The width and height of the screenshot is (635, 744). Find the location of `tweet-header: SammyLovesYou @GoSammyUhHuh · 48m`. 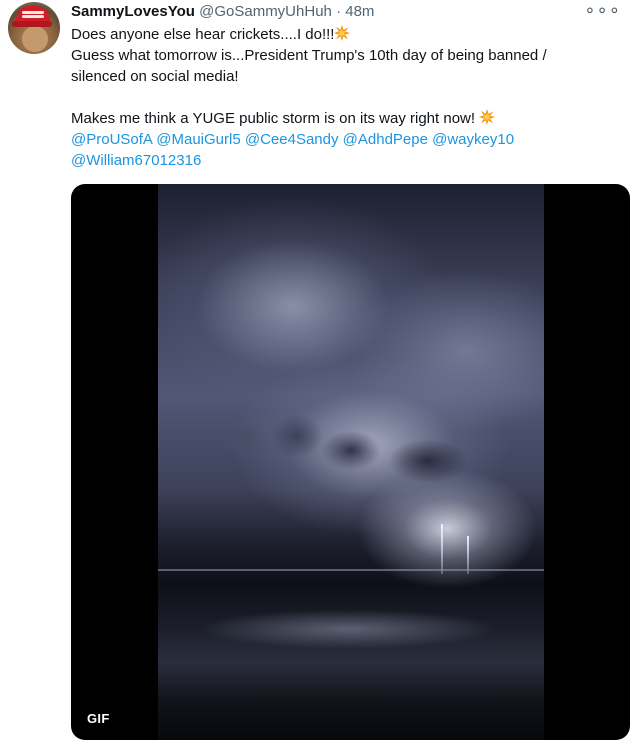

tweet-header: SammyLovesYou @GoSammyUhHuh · 48m is located at coordinates (222, 12).